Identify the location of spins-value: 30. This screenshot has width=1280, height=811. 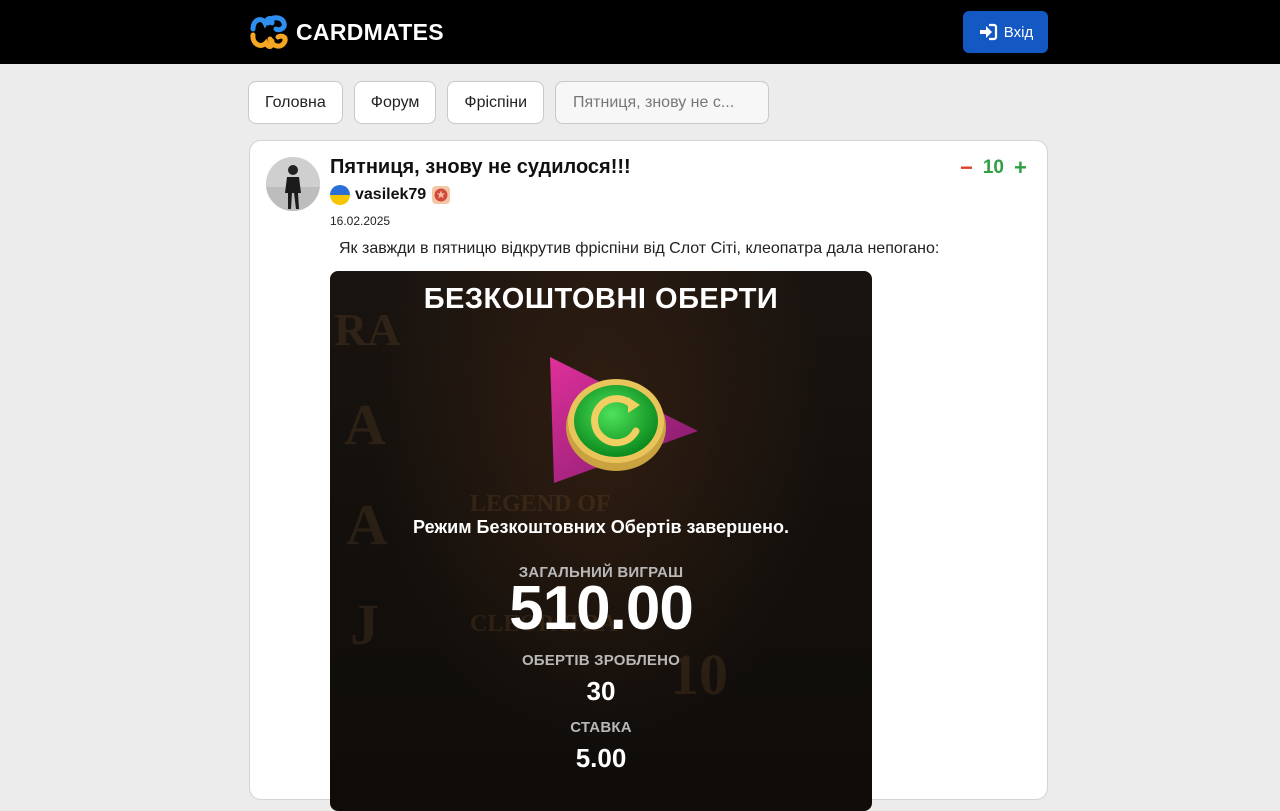
(601, 691).